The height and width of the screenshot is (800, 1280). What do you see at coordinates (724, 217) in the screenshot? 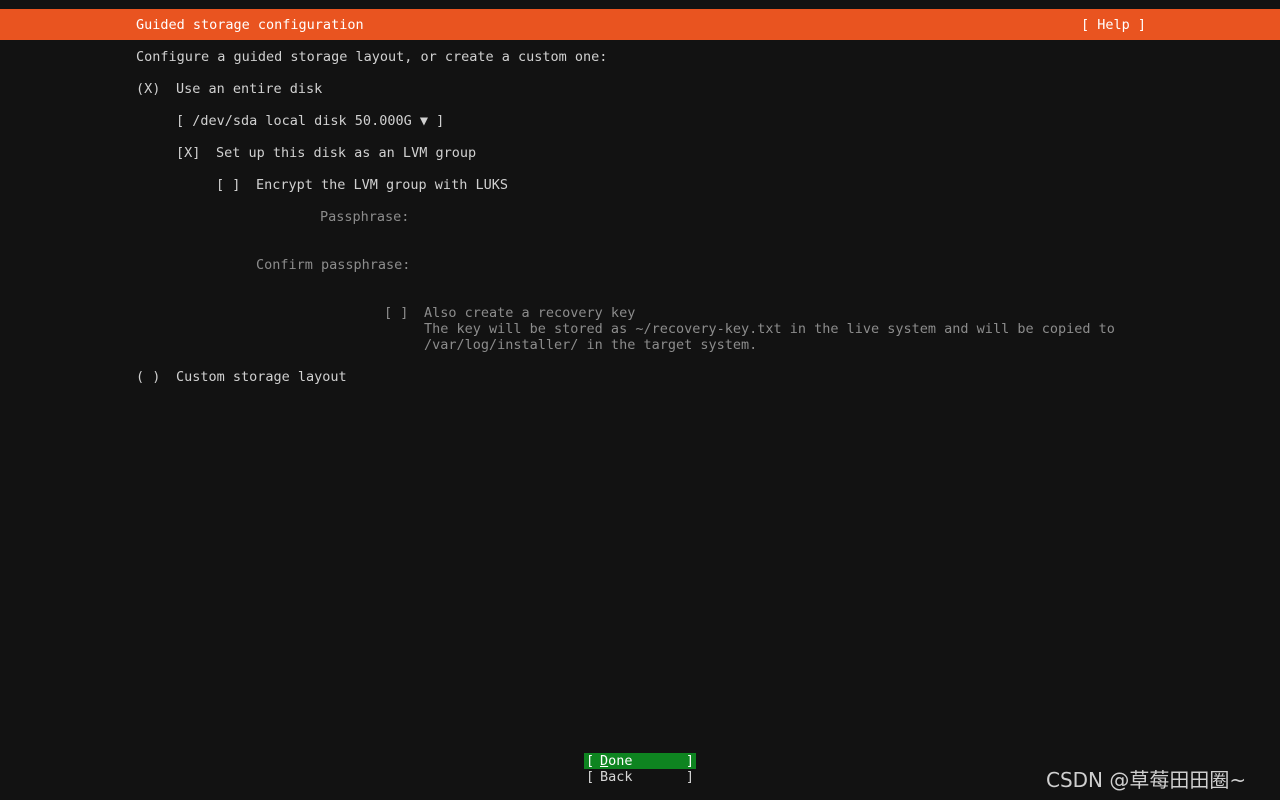
I see `passphrase-field` at bounding box center [724, 217].